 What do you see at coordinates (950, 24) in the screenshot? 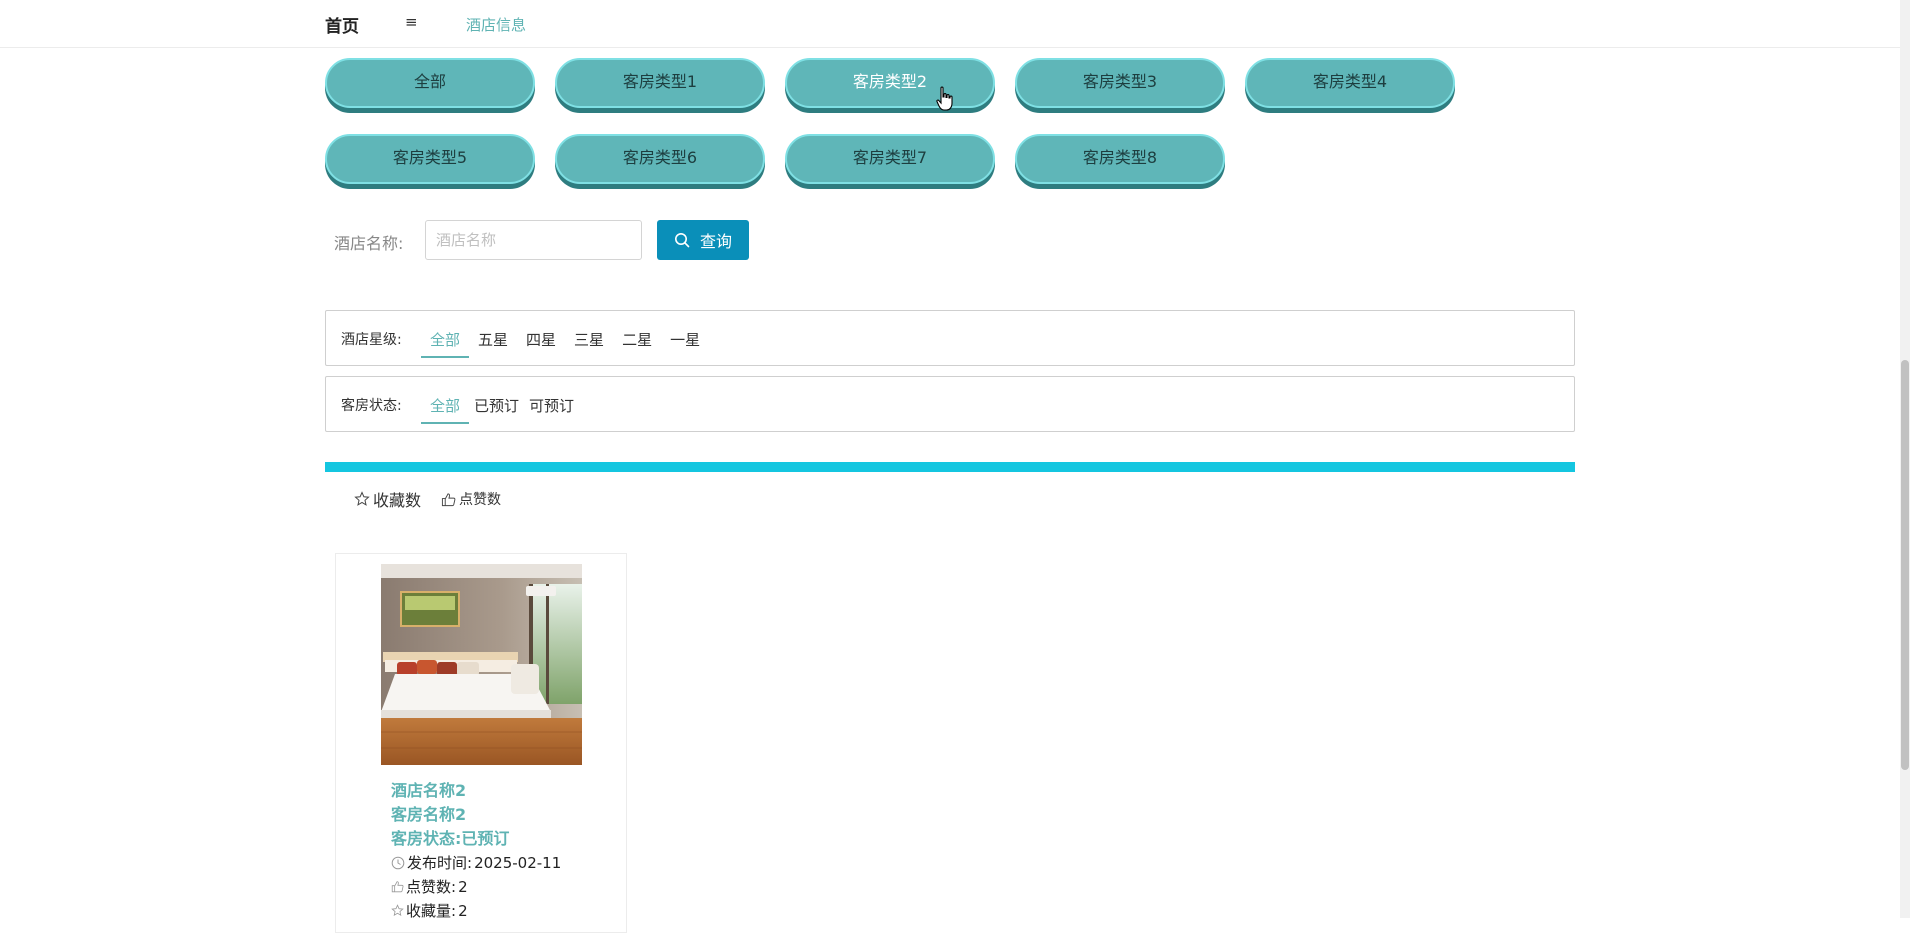
I see `top-navbar: 首页 ≡ 酒店信息` at bounding box center [950, 24].